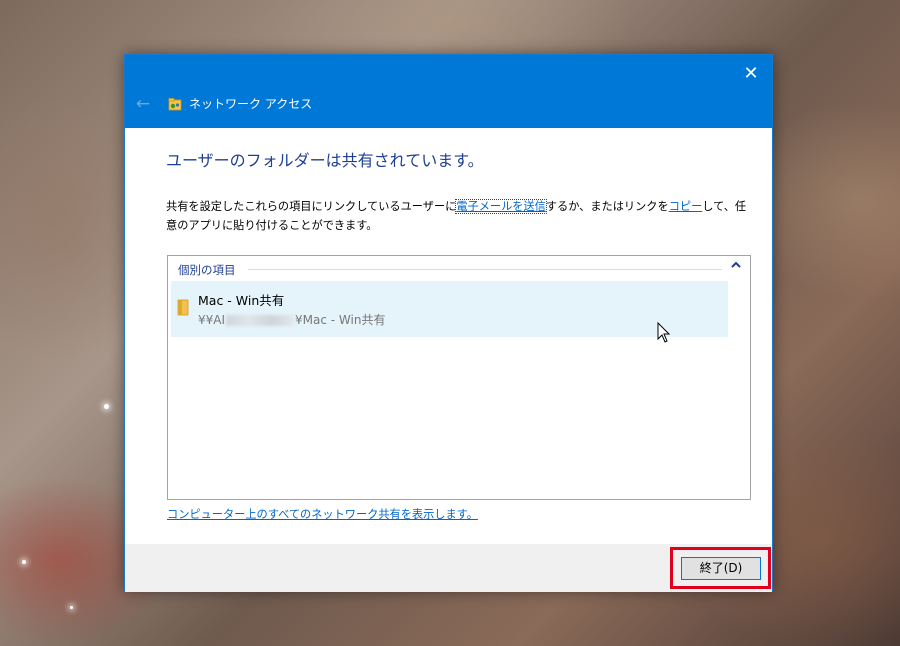  I want to click on mouse-pointer-icon, so click(664, 332).